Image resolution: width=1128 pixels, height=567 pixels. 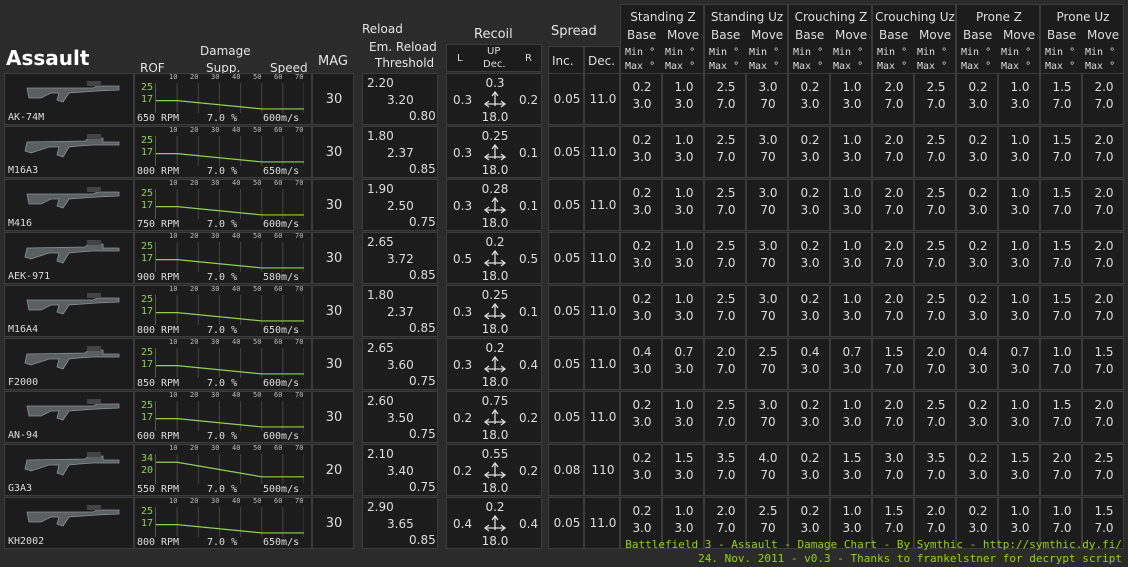 I want to click on recoil-right-value: 0.5, so click(x=529, y=259).